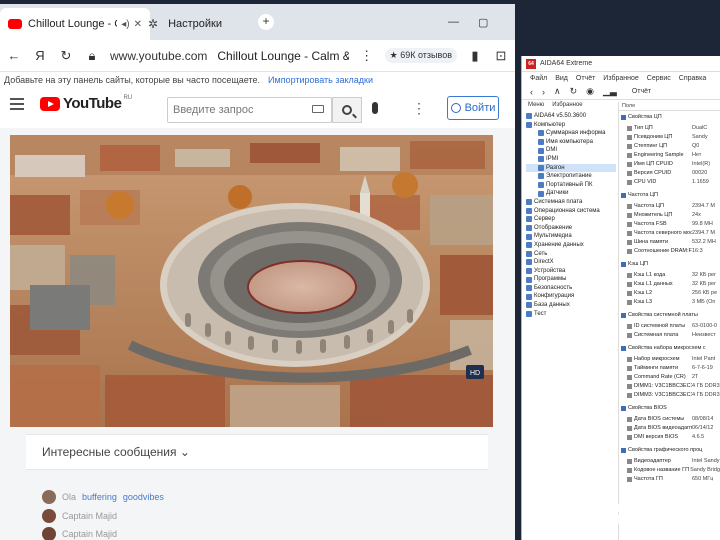 This screenshot has width=720, height=540. I want to click on tree-item: IPMI, so click(571, 159).